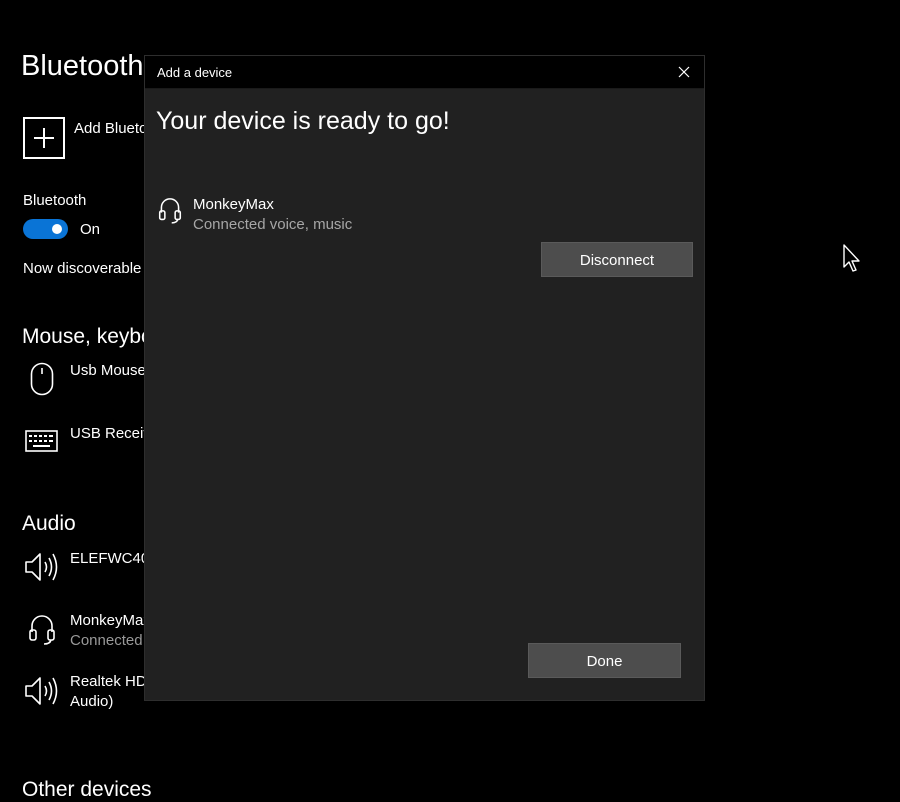 The image size is (900, 802). I want to click on discoverable-text: Now discoverable a, so click(88, 268).